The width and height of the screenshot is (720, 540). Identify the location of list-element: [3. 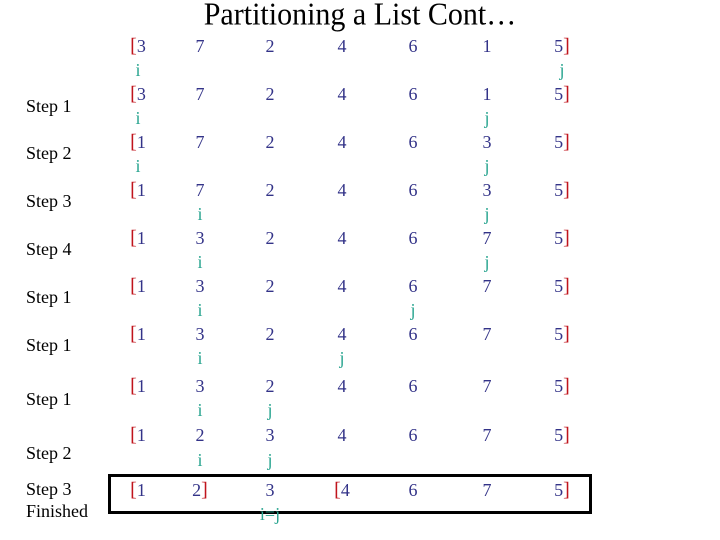
(138, 46).